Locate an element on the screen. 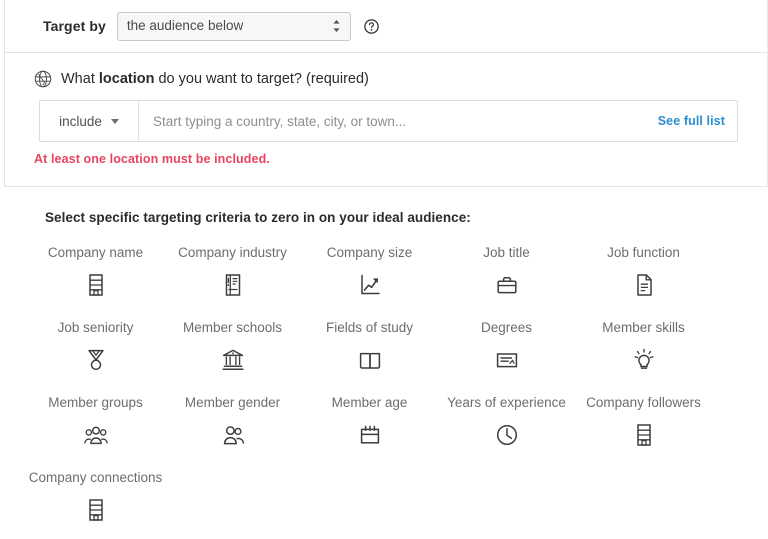 The height and width of the screenshot is (539, 768). certificate-icon is located at coordinates (506, 360).